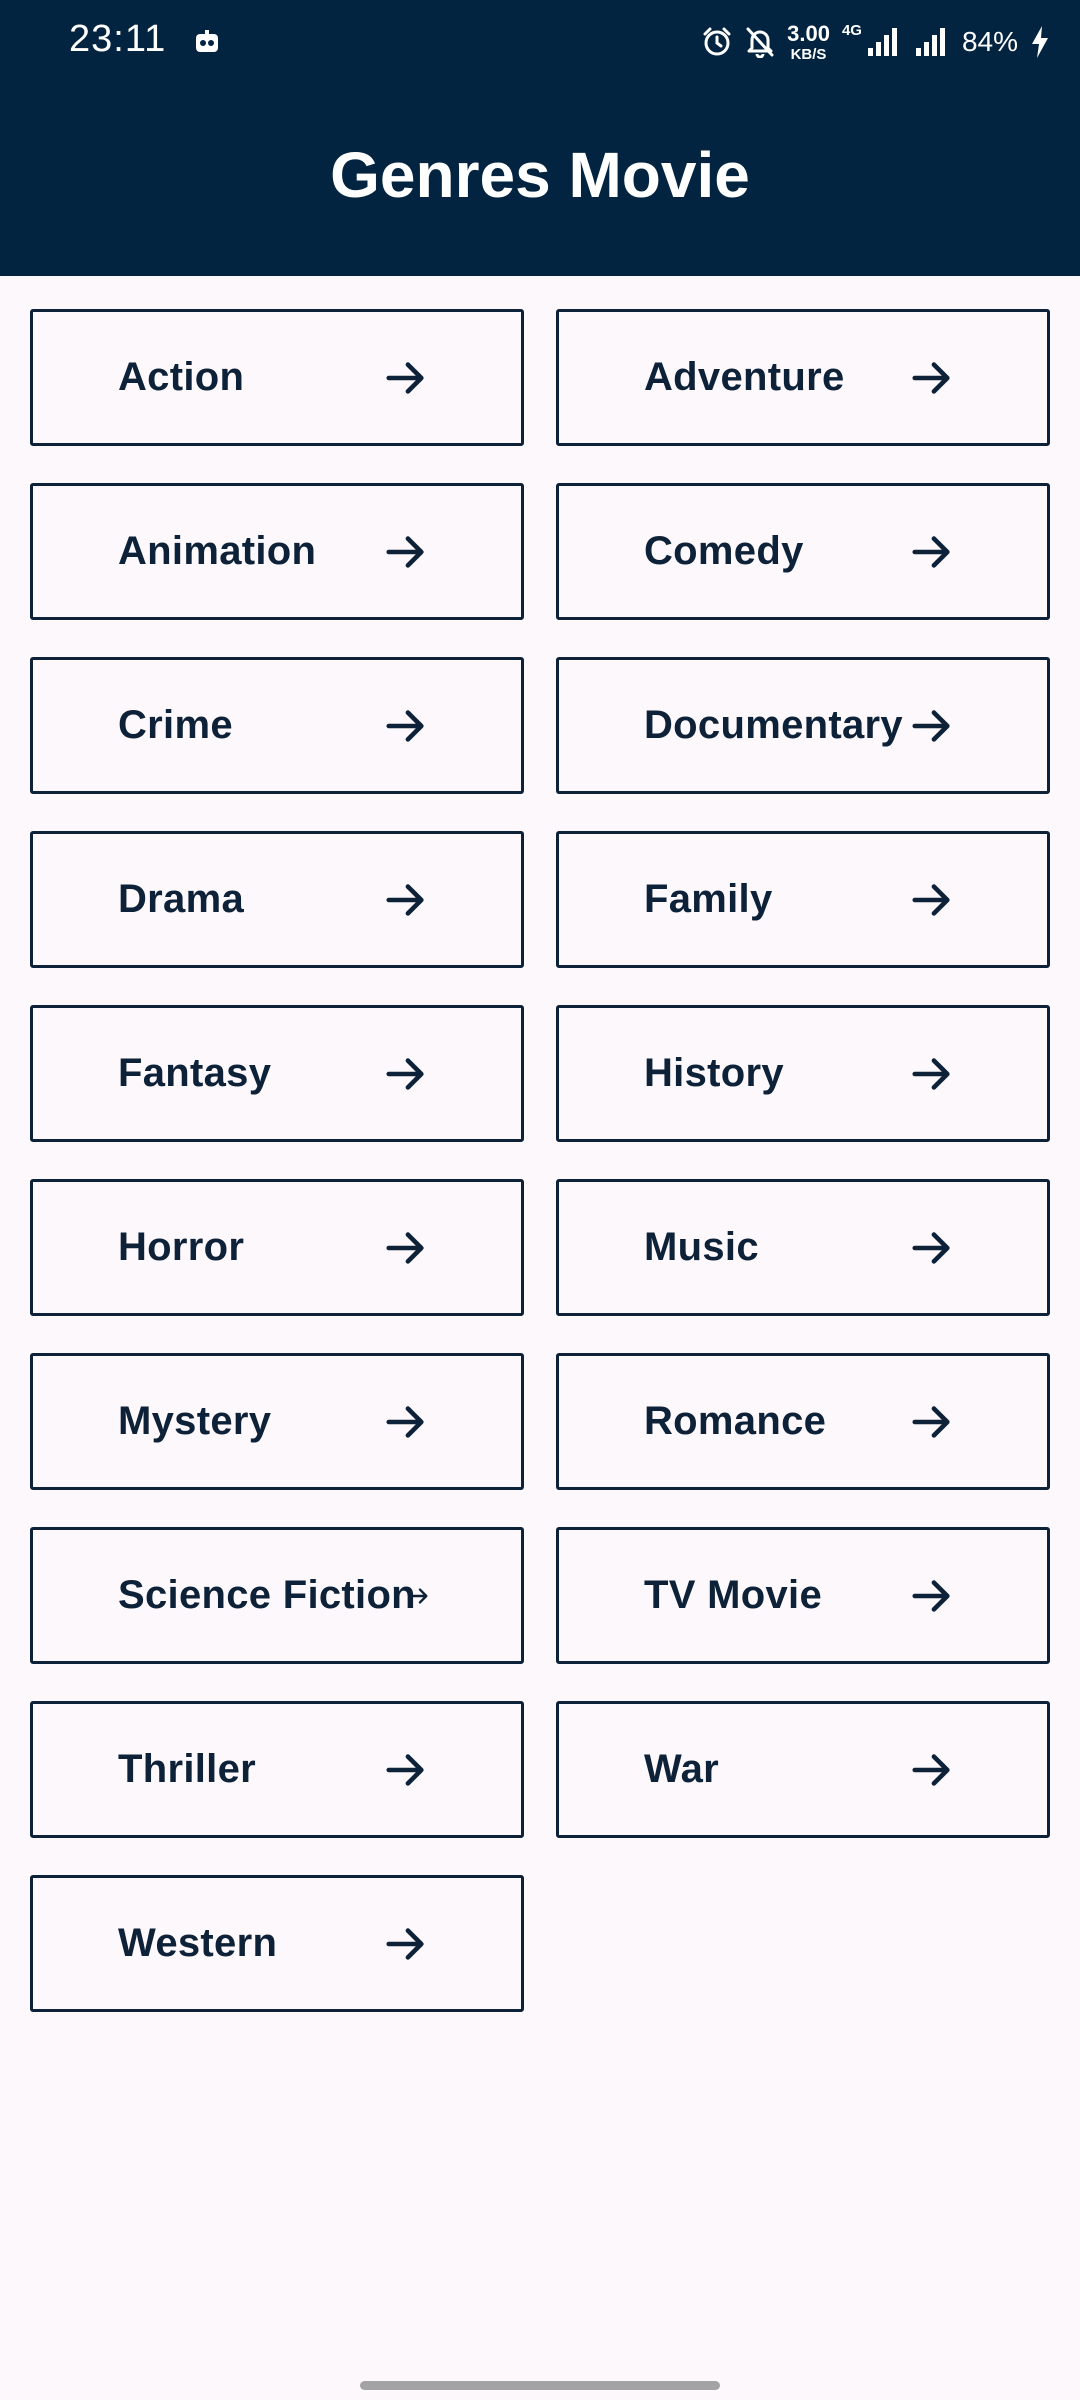 The height and width of the screenshot is (2400, 1080). What do you see at coordinates (277, 1769) in the screenshot?
I see `genre-card-thriller: Thriller` at bounding box center [277, 1769].